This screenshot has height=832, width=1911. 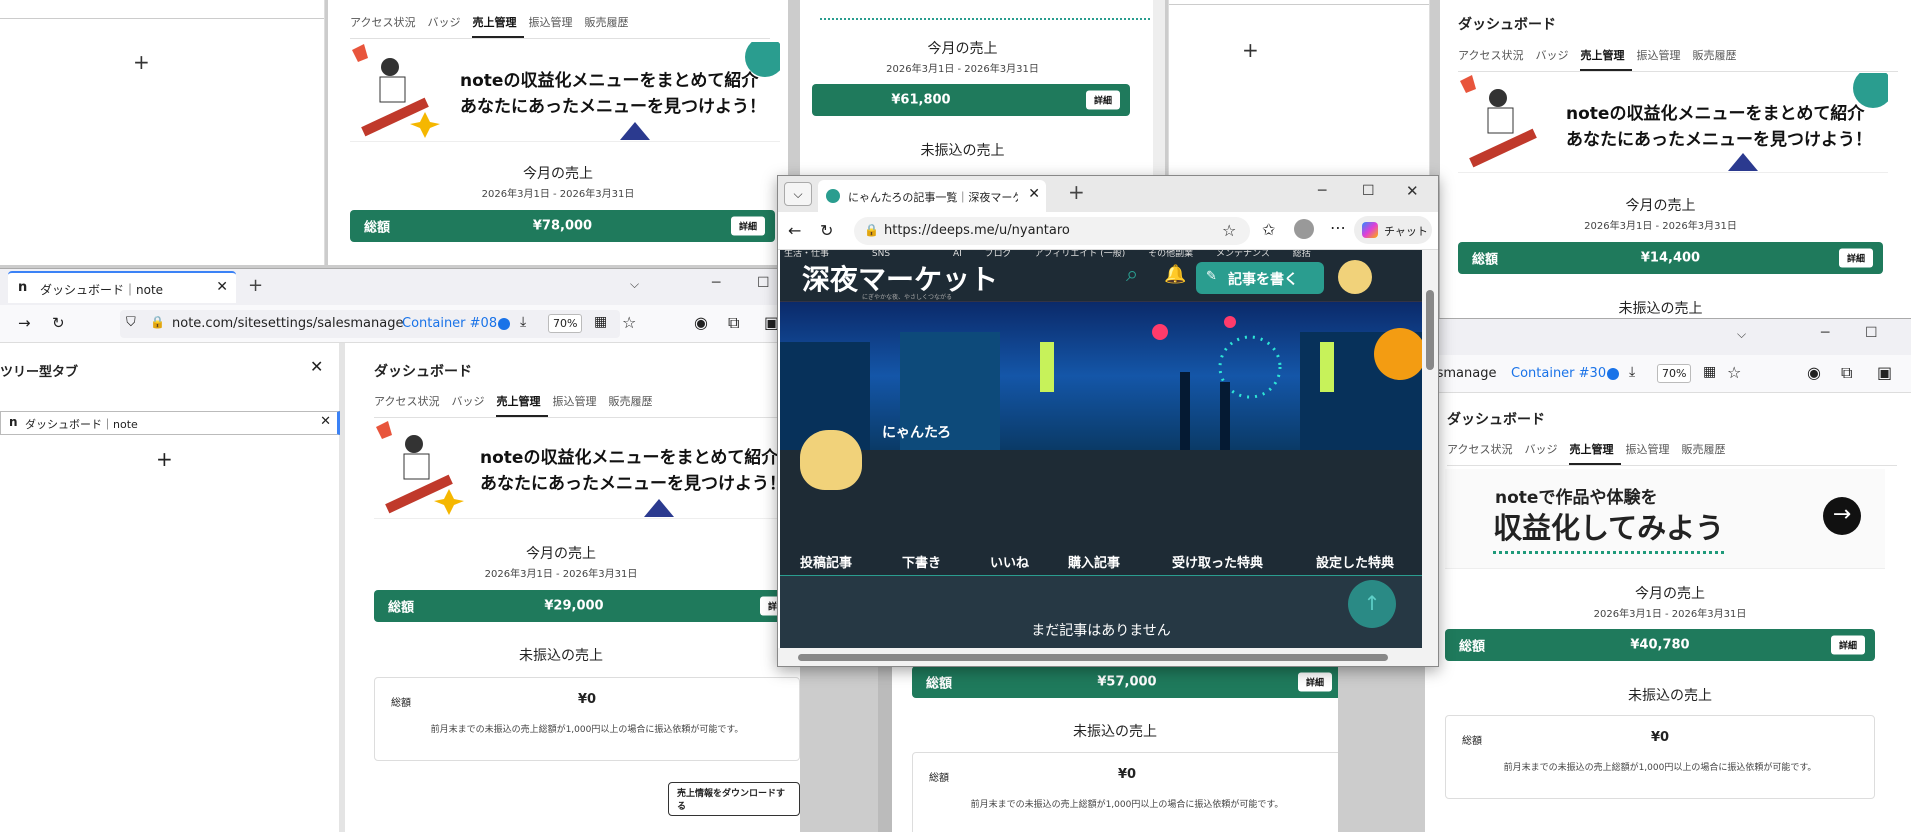 What do you see at coordinates (1170, 254) in the screenshot?
I see `nav-item-other: その他副業` at bounding box center [1170, 254].